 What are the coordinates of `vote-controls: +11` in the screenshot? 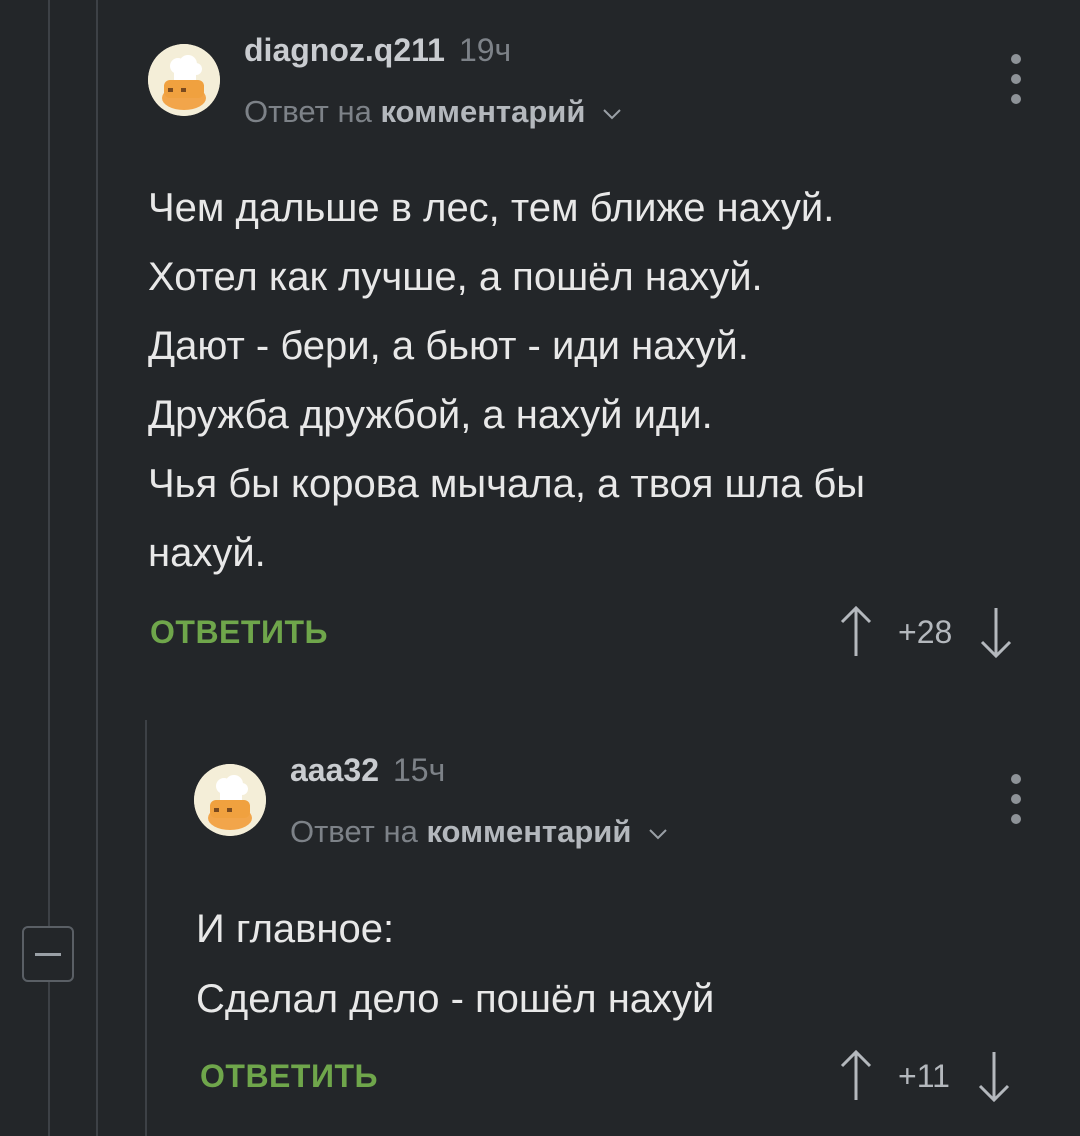 It's located at (925, 1076).